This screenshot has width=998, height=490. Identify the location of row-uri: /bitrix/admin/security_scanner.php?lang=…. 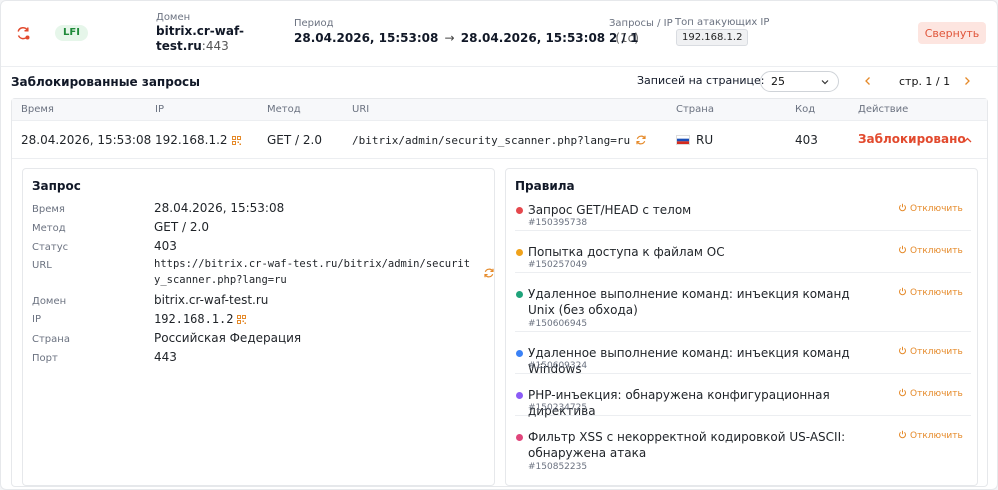
(499, 140).